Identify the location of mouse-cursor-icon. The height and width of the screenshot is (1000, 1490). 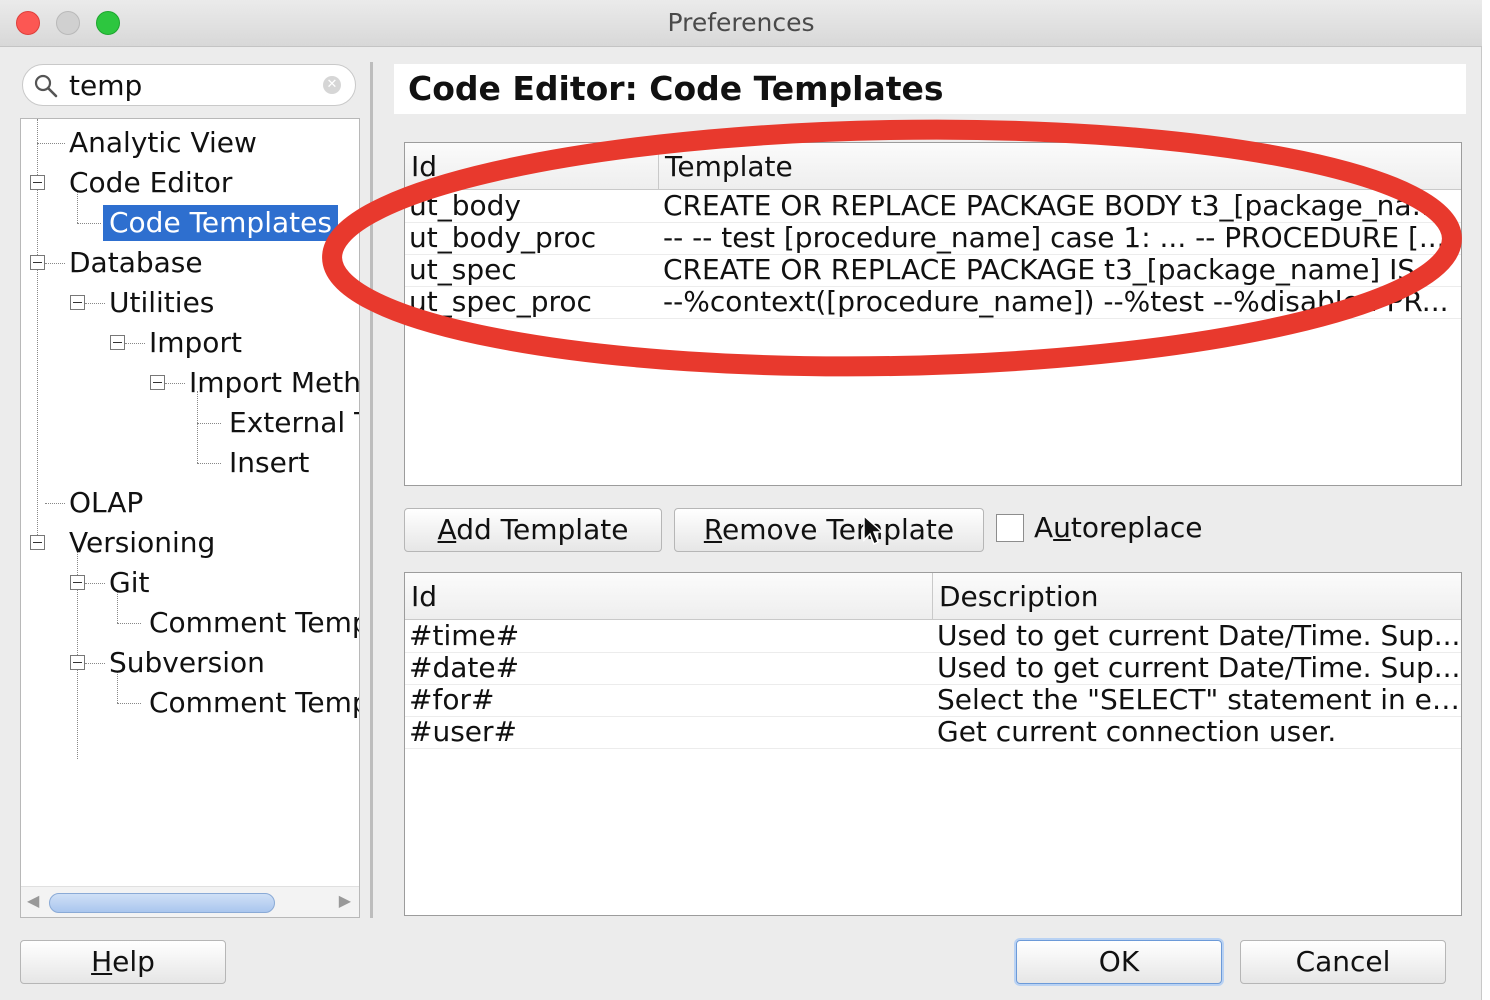
(873, 530).